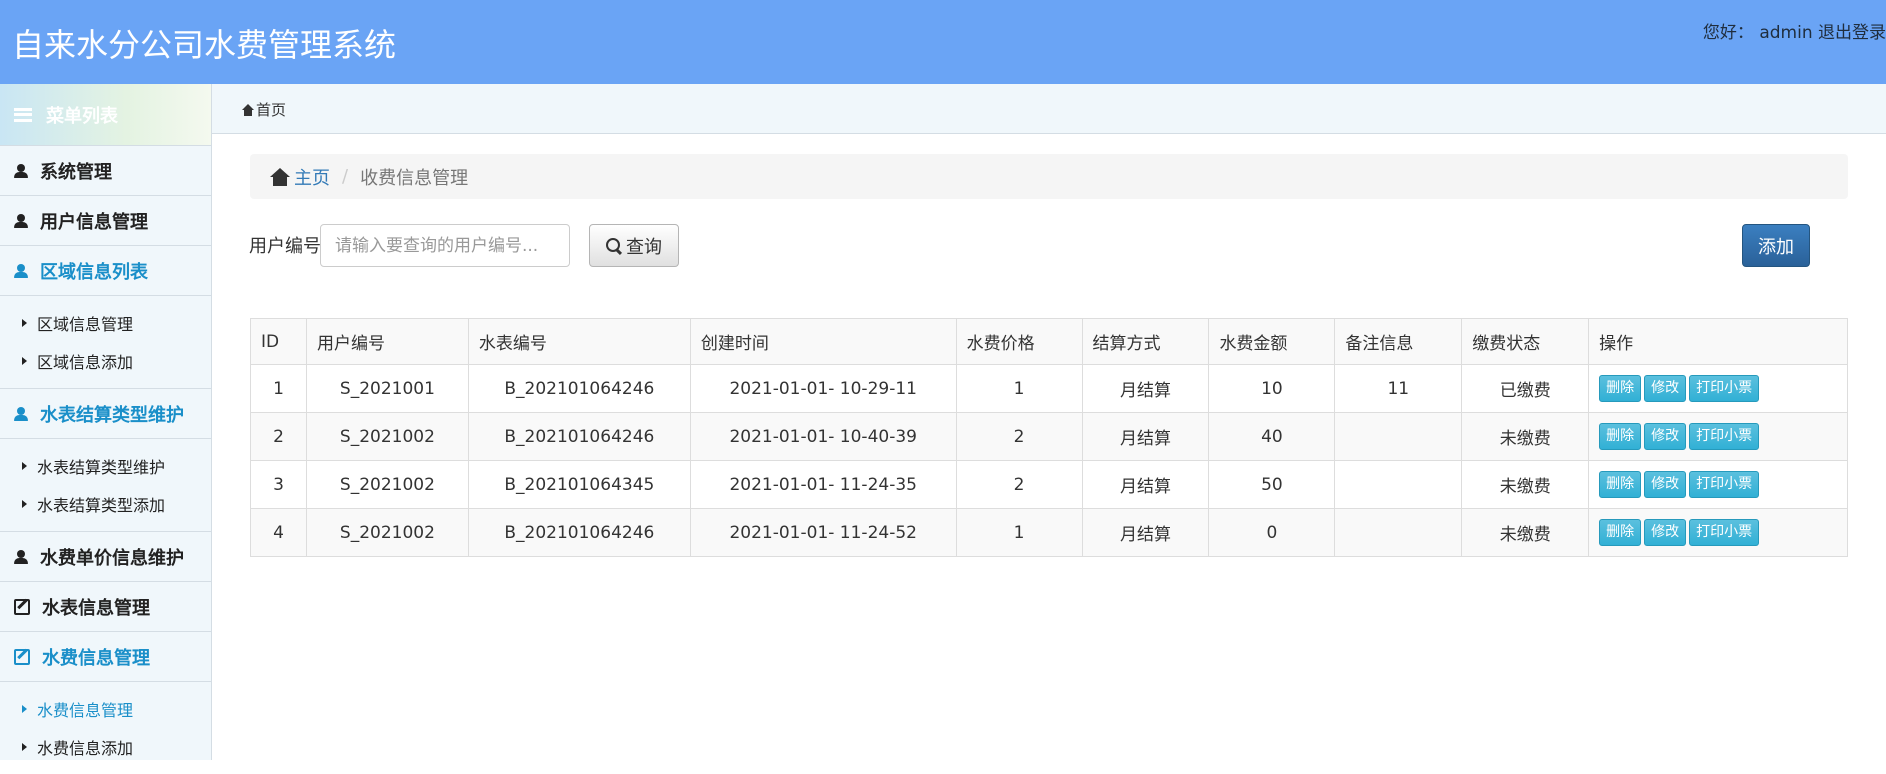 The height and width of the screenshot is (774, 1886). Describe the element at coordinates (1272, 341) in the screenshot. I see `column-header: 水费金额` at that location.